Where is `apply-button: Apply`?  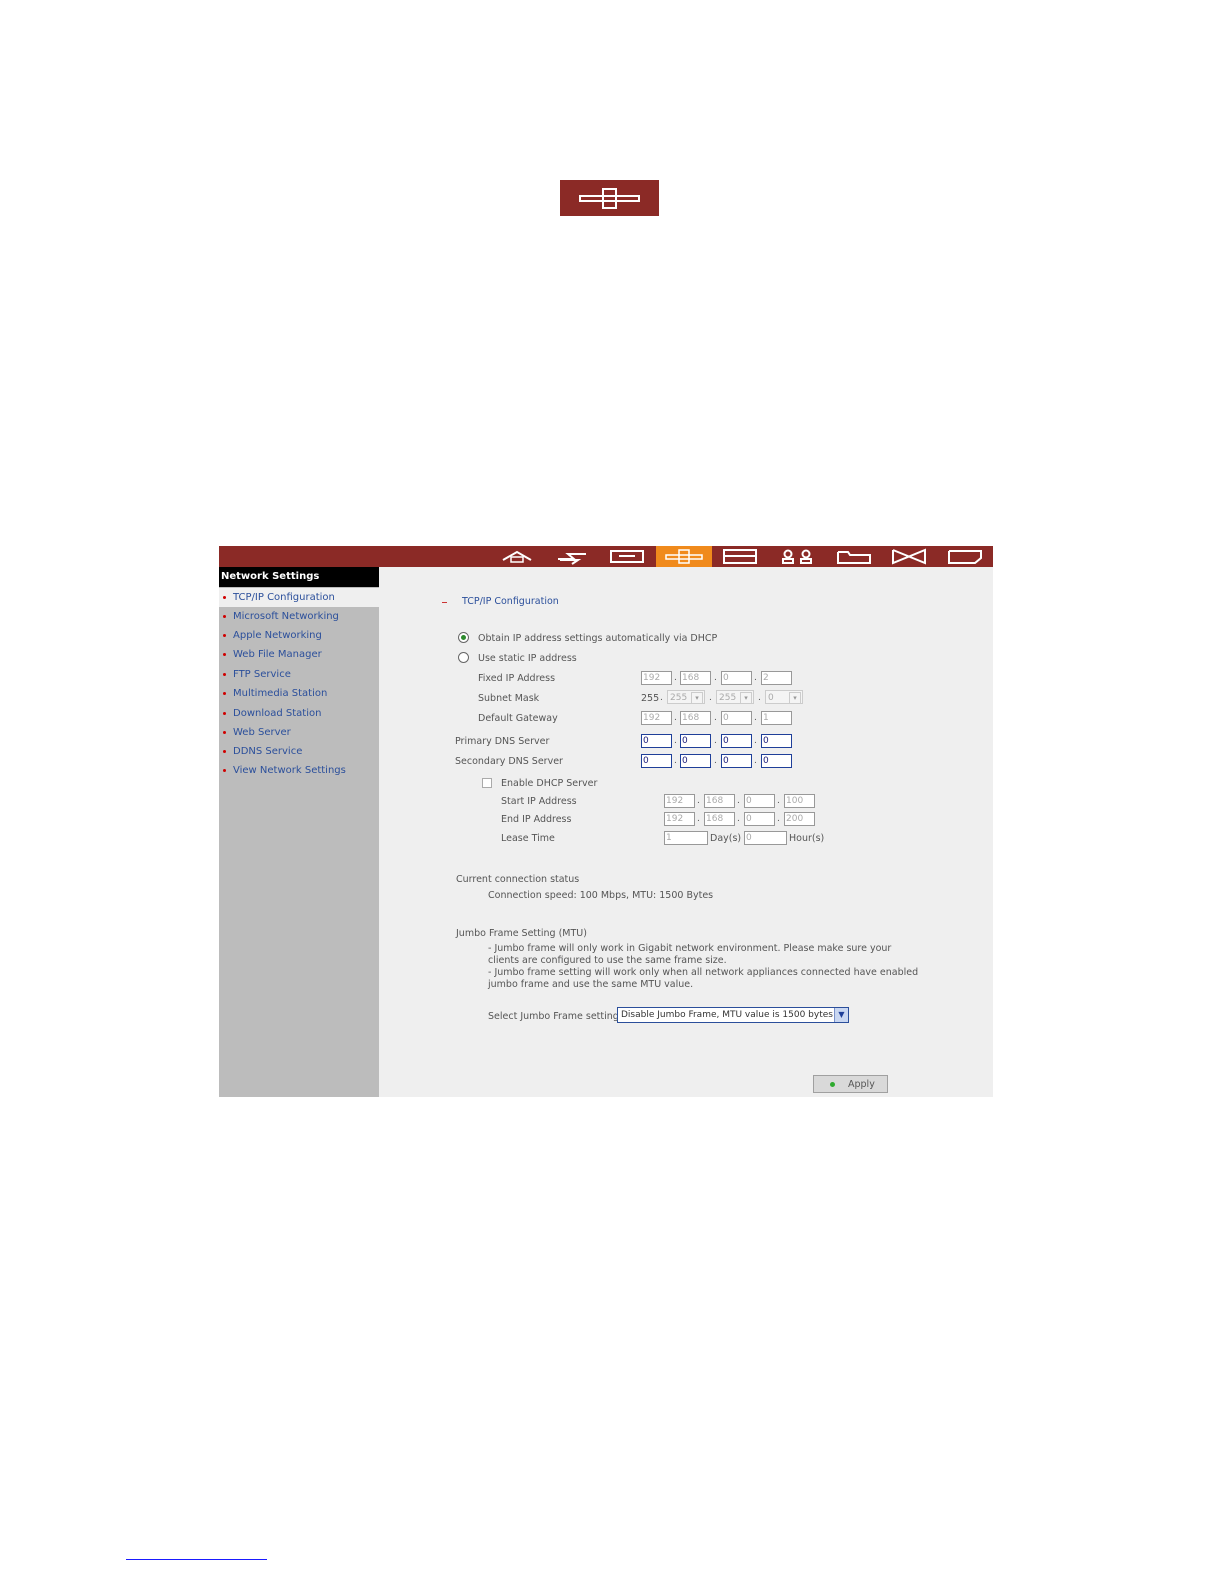 apply-button: Apply is located at coordinates (850, 1084).